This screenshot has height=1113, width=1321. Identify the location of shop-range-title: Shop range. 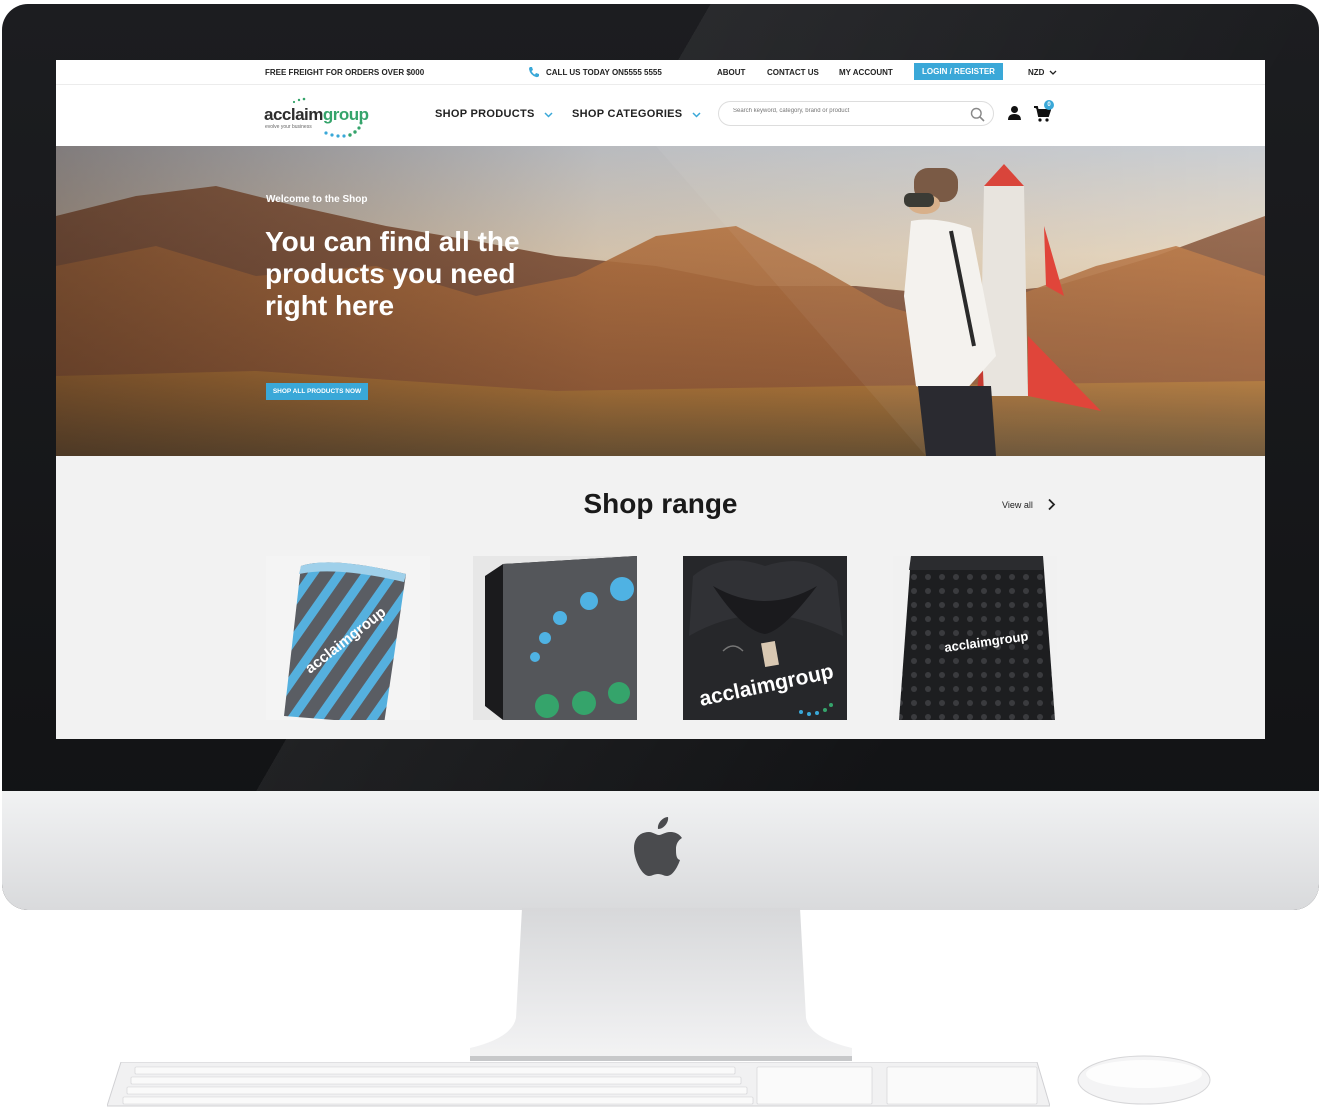
(660, 503).